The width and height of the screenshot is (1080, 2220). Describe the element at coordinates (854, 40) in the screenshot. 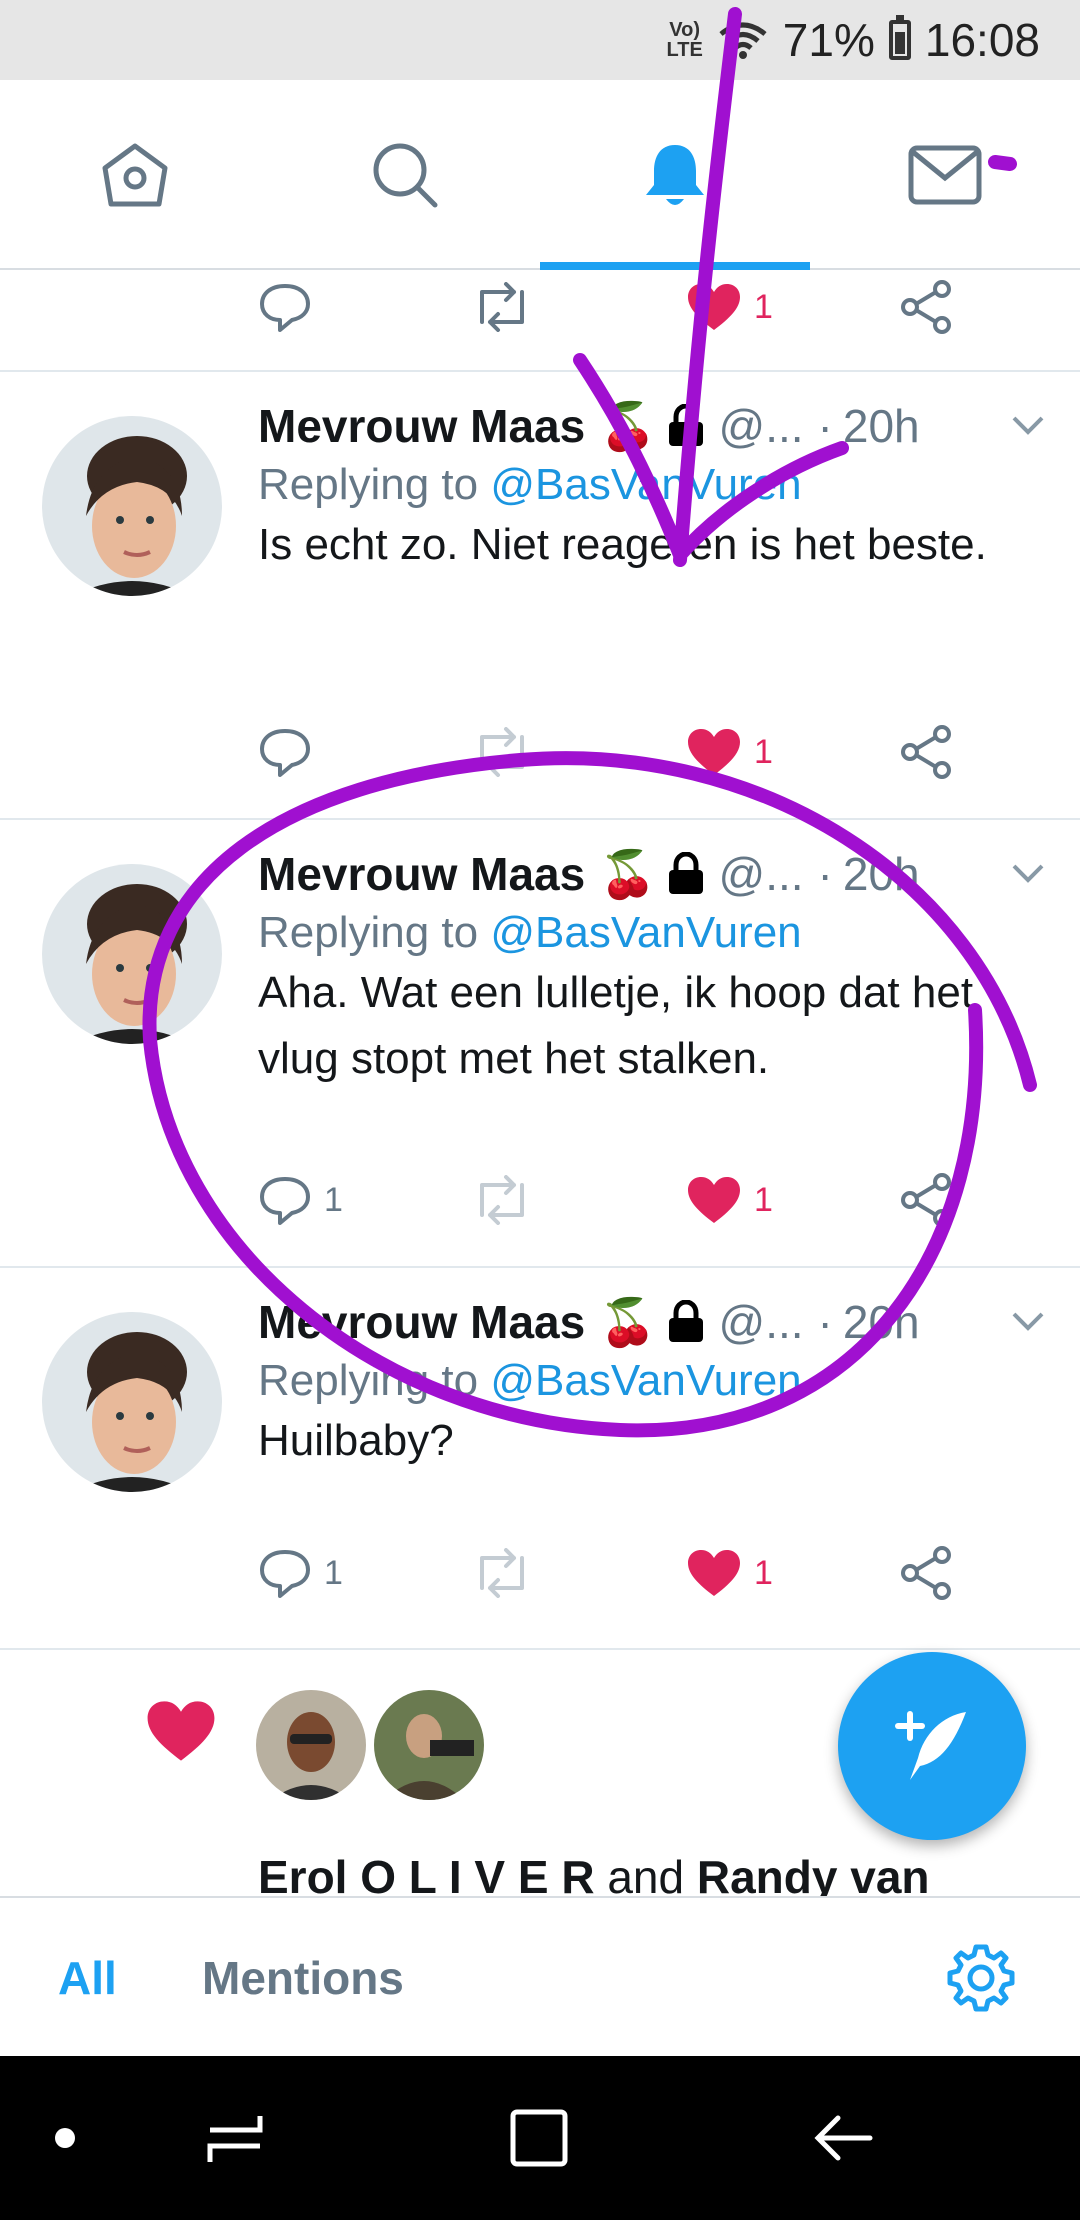

I see `status-right: Vo) LTE 71% 16:08` at that location.